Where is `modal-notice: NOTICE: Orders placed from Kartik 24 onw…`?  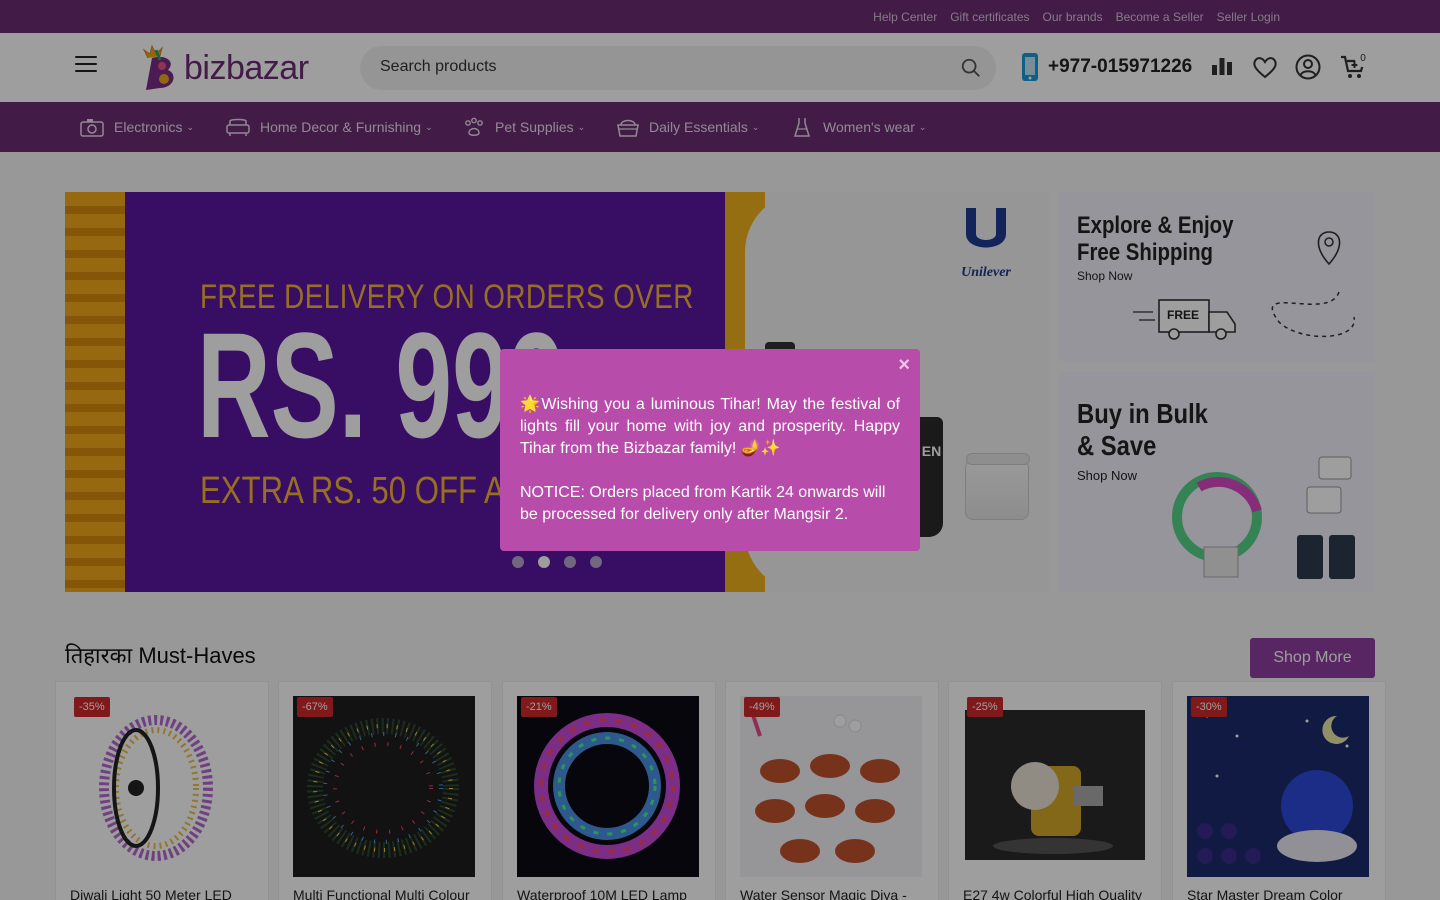 modal-notice: NOTICE: Orders placed from Kartik 24 onw… is located at coordinates (703, 503).